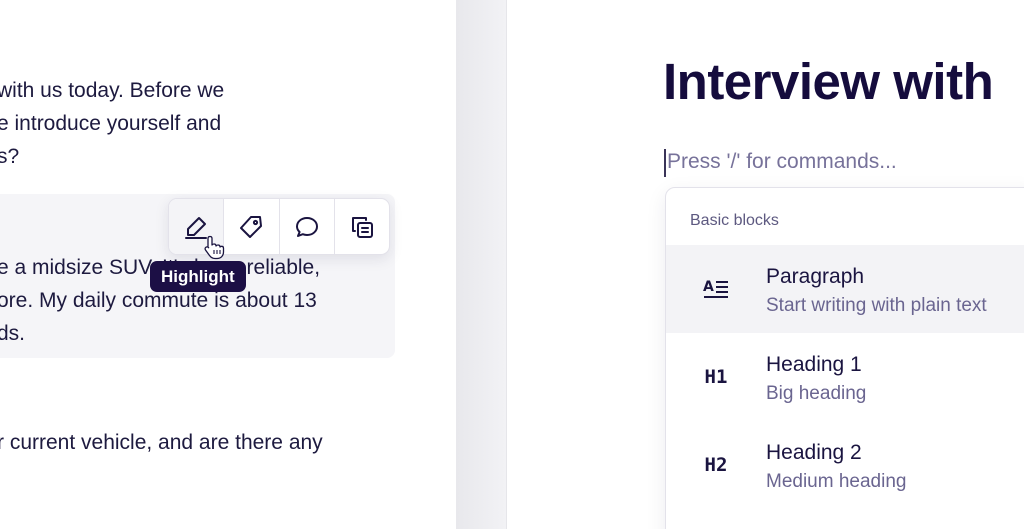  I want to click on copy-to-note-icon, so click(362, 227).